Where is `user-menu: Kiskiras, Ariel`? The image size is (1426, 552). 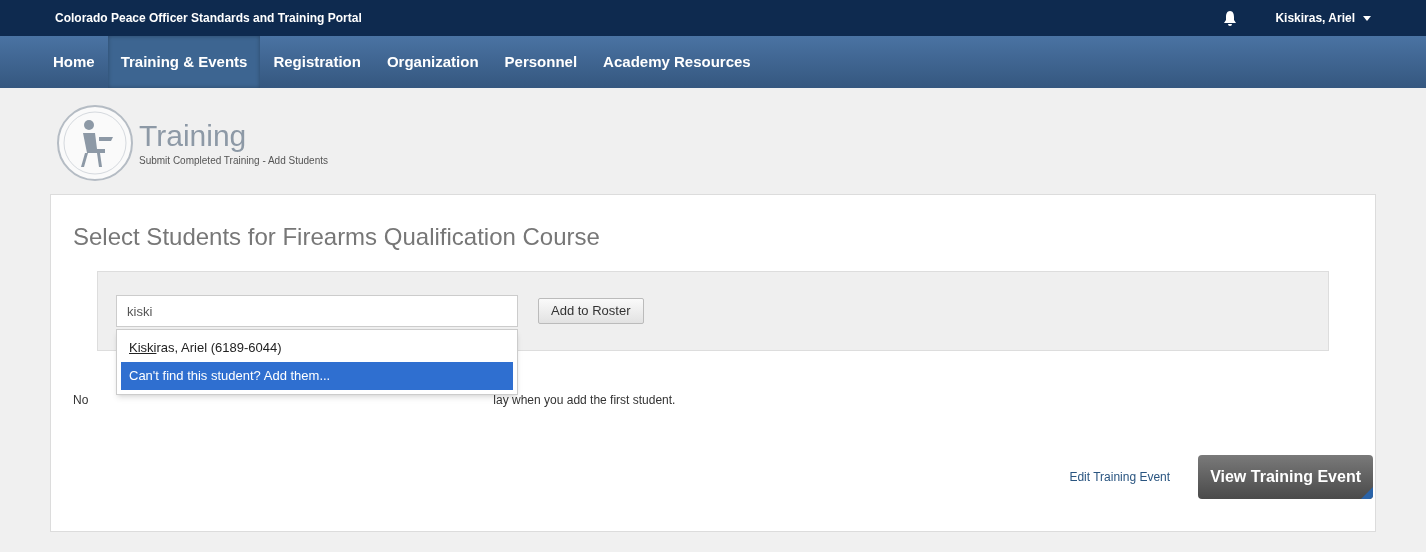
user-menu: Kiskiras, Ariel is located at coordinates (1323, 18).